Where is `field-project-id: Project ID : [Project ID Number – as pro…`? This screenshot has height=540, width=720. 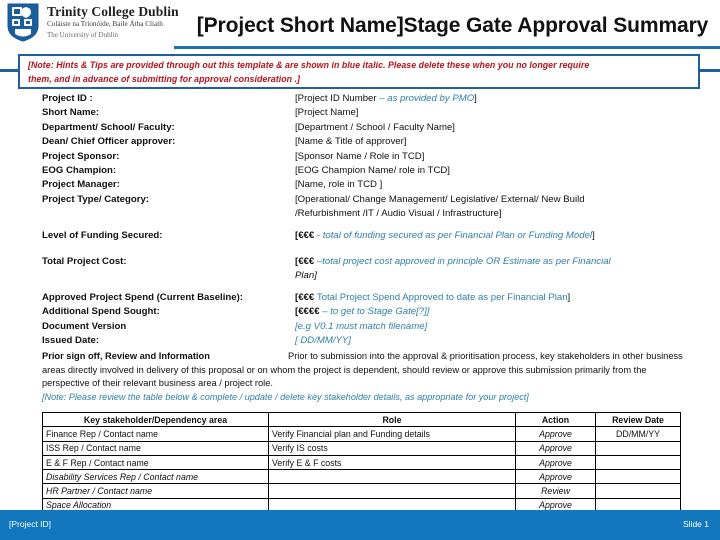 field-project-id: Project ID : [Project ID Number – as pro… is located at coordinates (367, 99).